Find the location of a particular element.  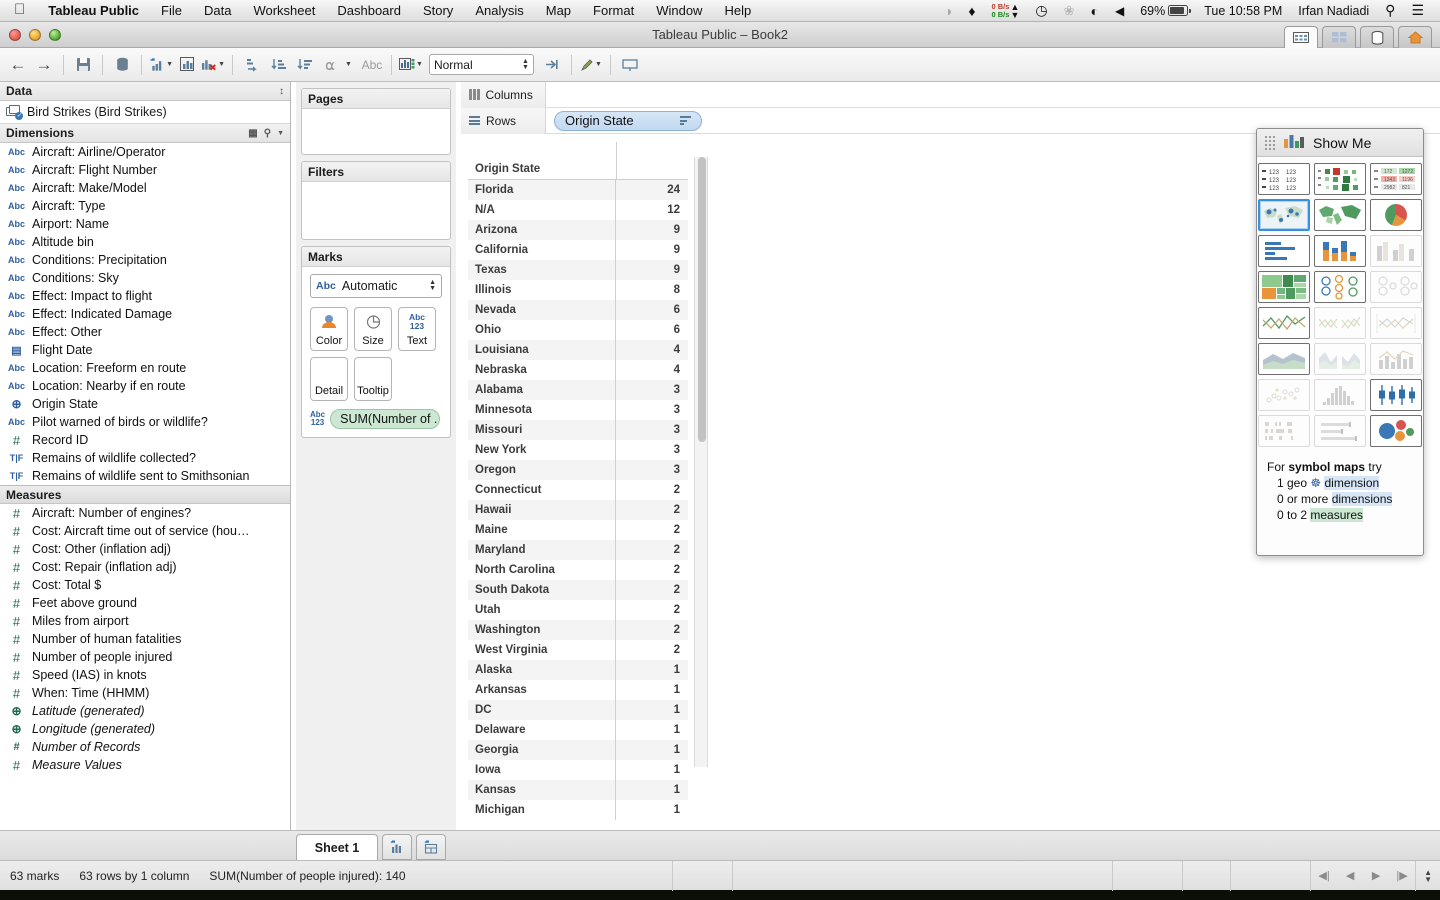

dimension-field: Abc Airport: Name is located at coordinates (145, 224).